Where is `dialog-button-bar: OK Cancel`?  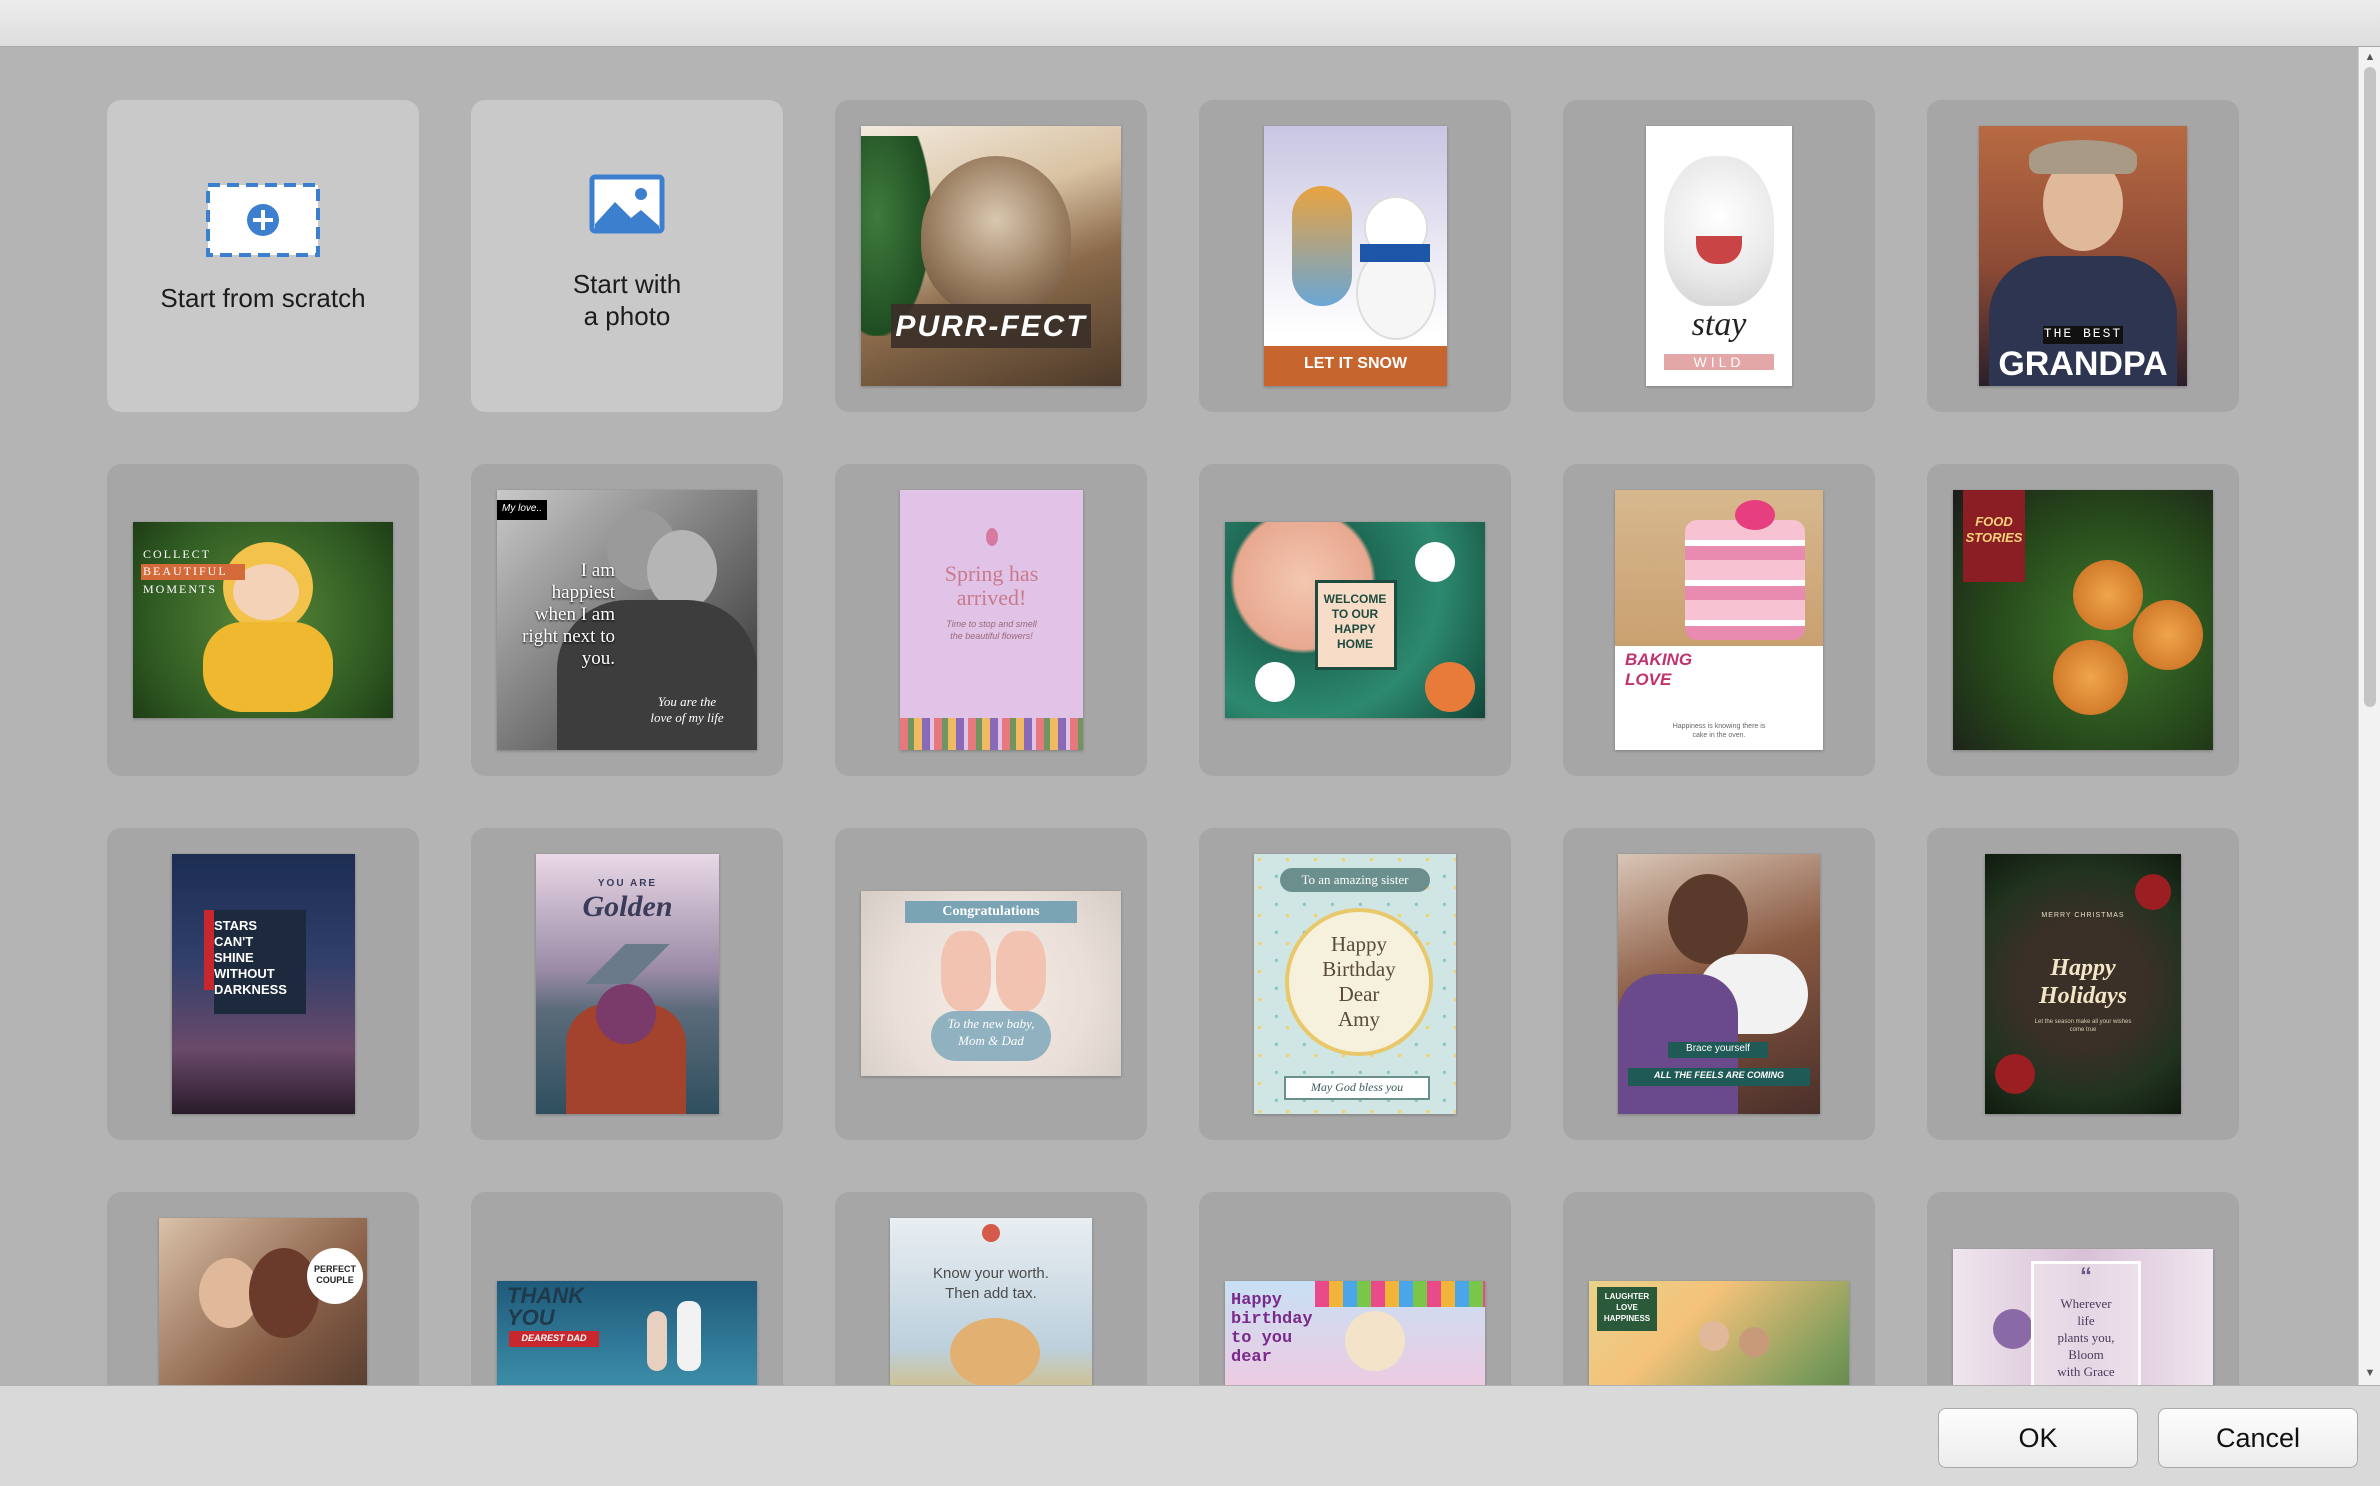 dialog-button-bar: OK Cancel is located at coordinates (1190, 1435).